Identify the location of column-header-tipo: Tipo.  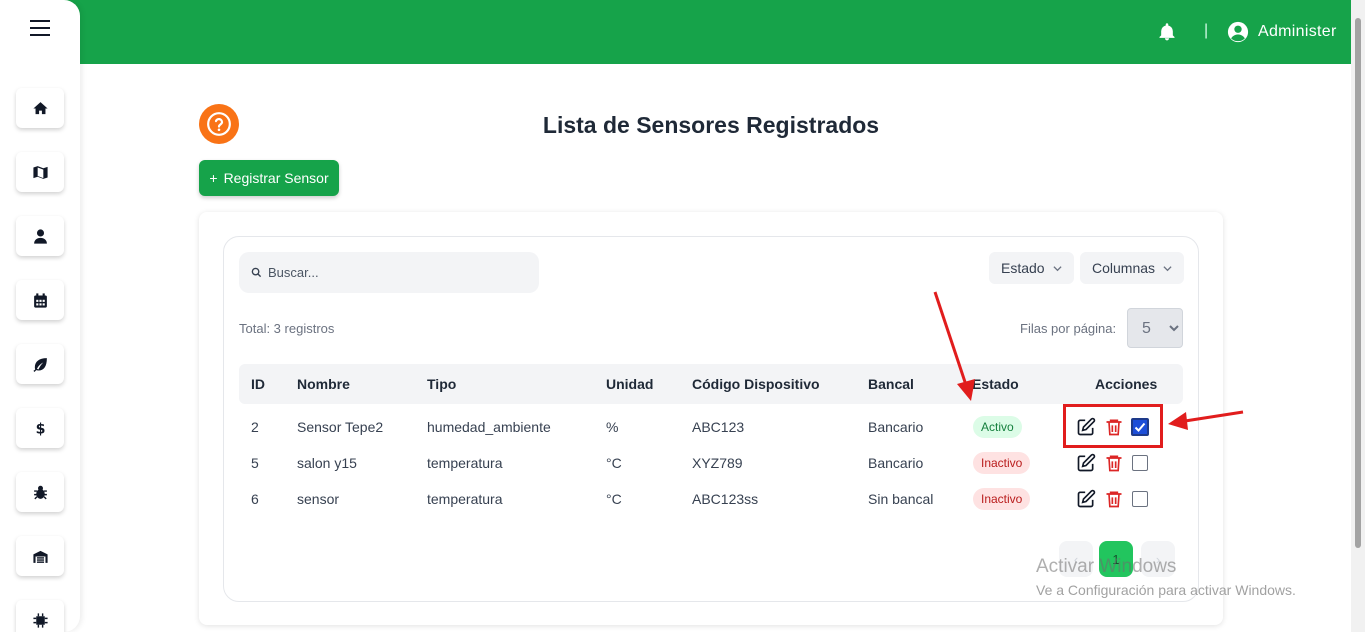
(441, 384).